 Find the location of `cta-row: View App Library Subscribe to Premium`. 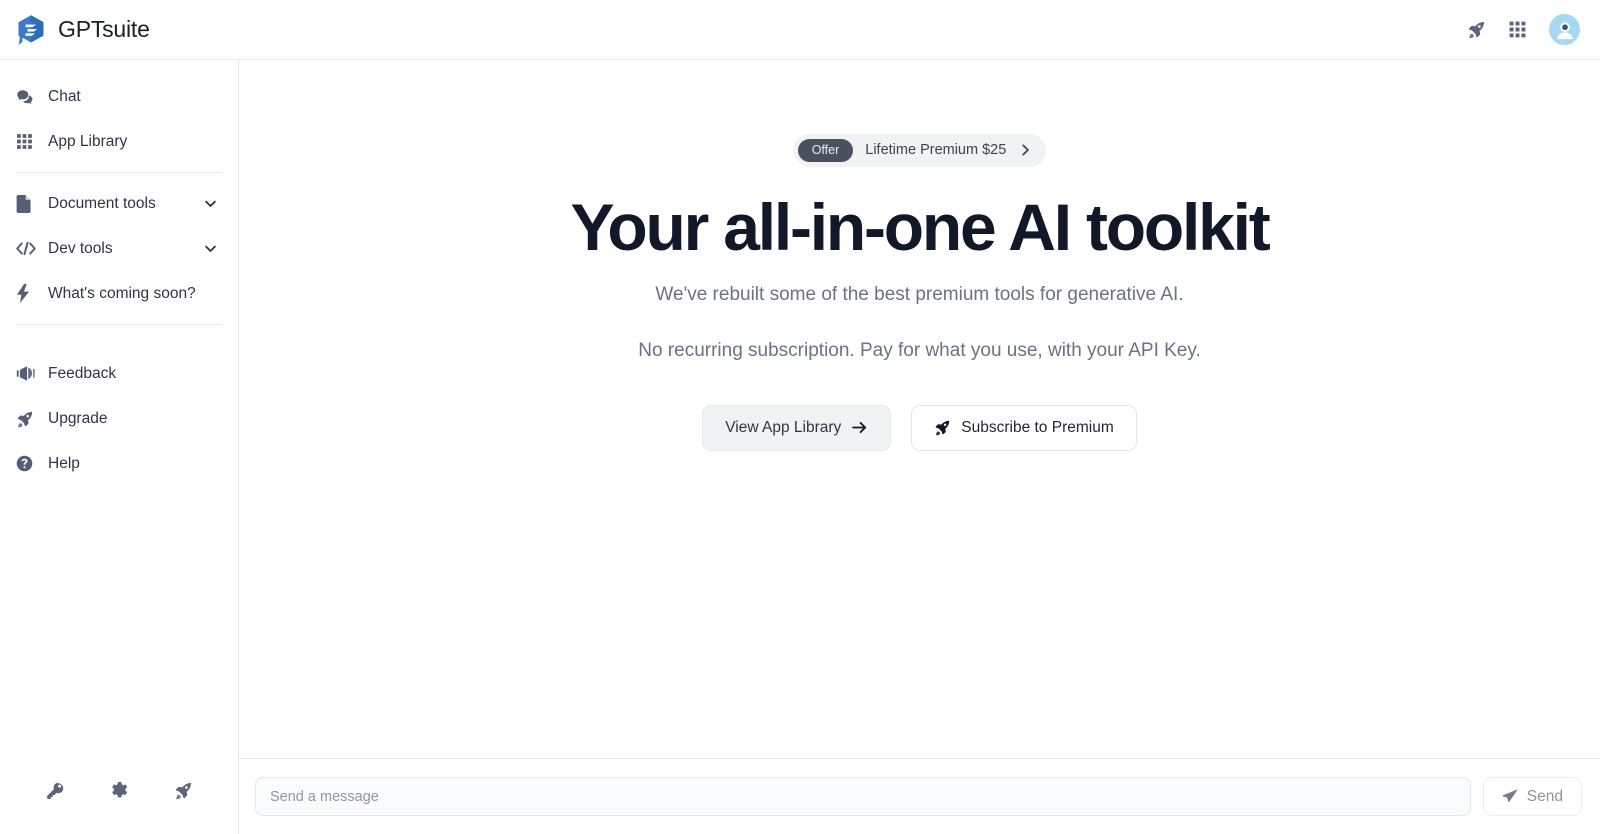

cta-row: View App Library Subscribe to Premium is located at coordinates (919, 427).